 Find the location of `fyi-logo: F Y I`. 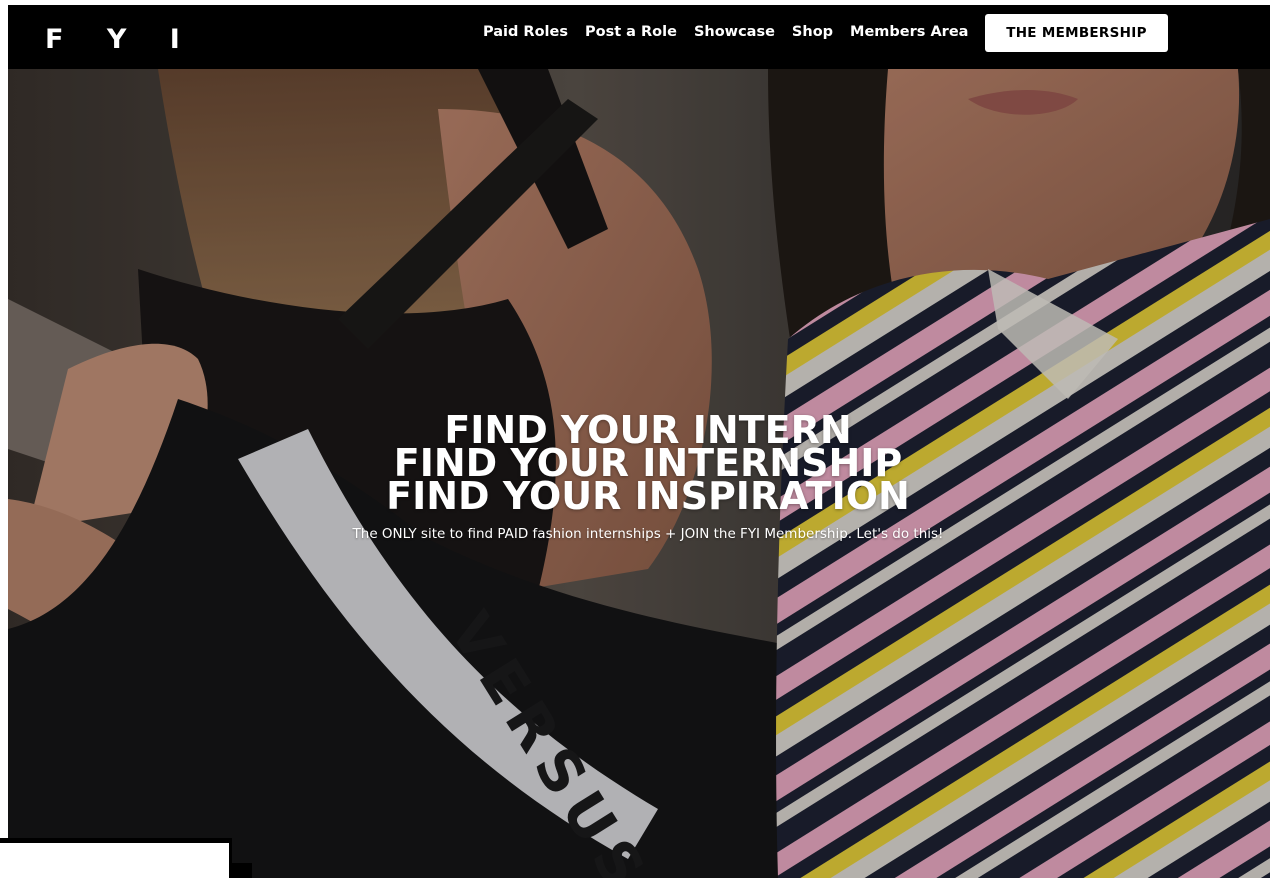

fyi-logo: F Y I is located at coordinates (121, 39).